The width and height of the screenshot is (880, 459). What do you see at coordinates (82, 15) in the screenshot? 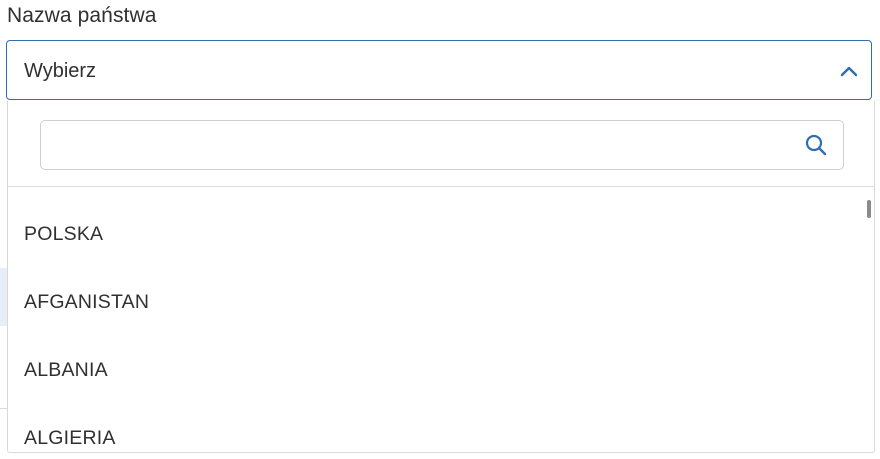
I see `country-field-label: Nazwa państwa` at bounding box center [82, 15].